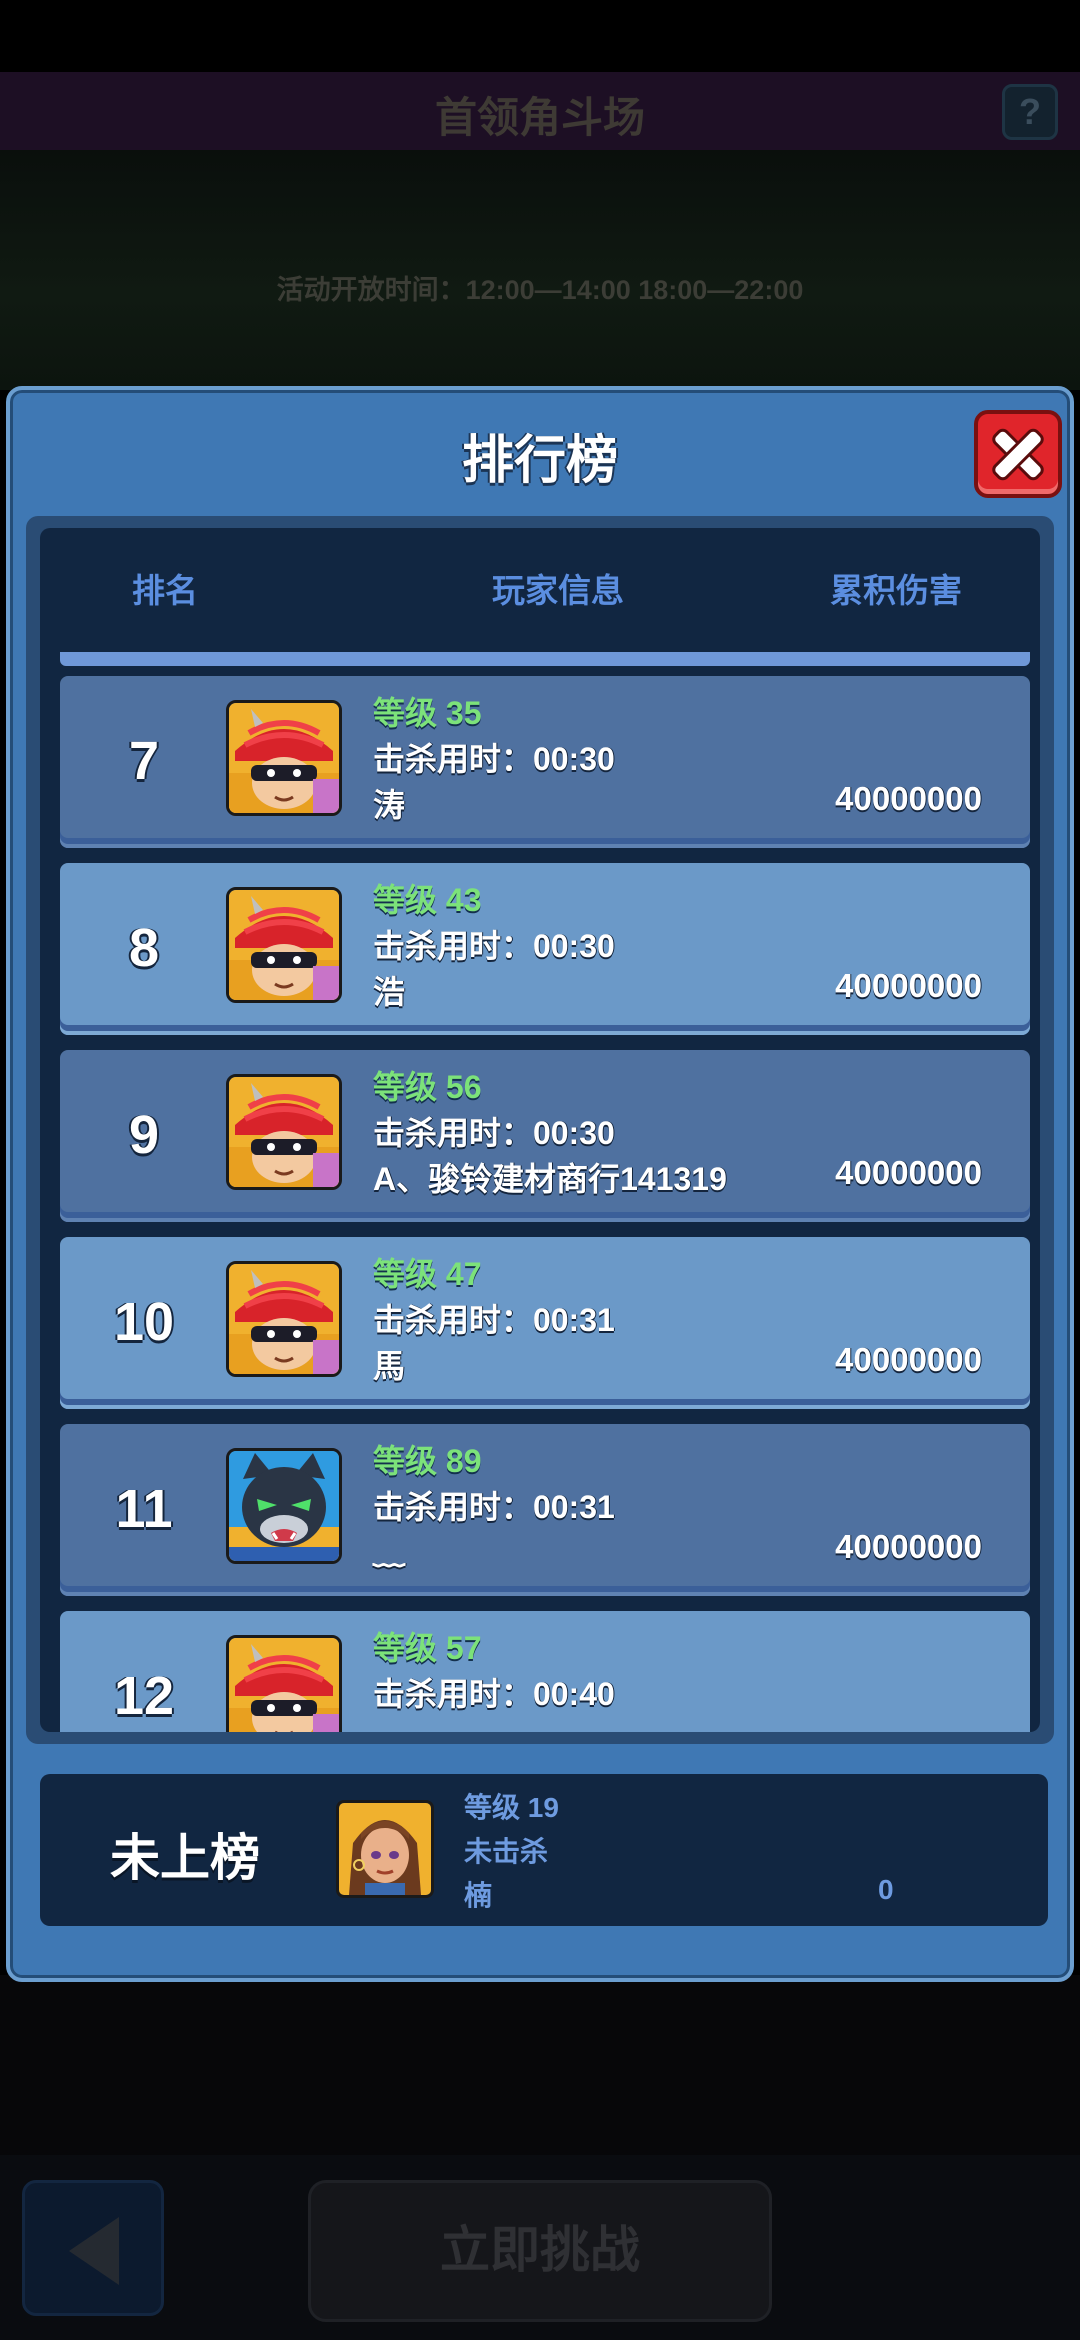  I want to click on player-level: 等级 47, so click(427, 1274).